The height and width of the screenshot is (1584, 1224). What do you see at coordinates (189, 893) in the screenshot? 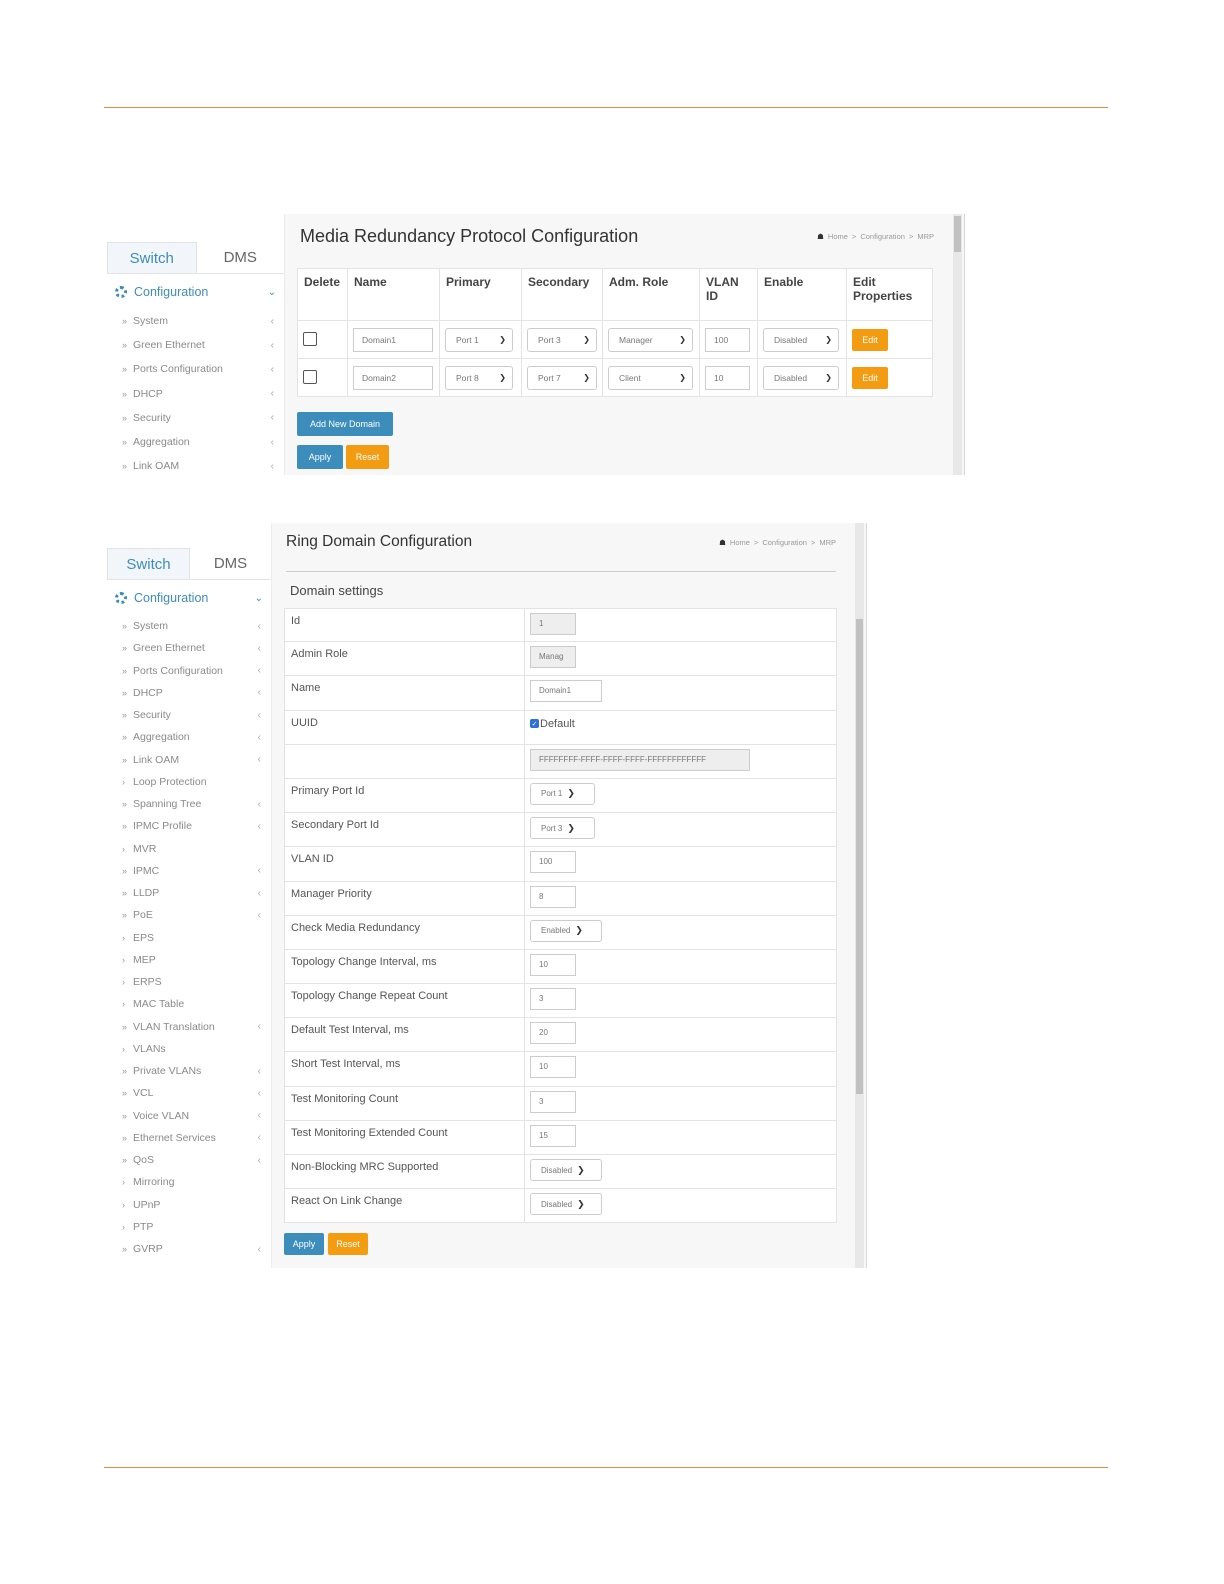
I see `sidebar-item-lldp: » LLDP ‹` at bounding box center [189, 893].